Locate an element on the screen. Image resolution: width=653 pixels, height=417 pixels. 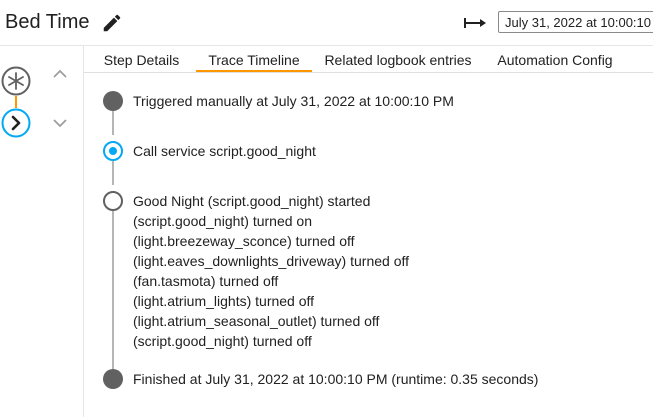
finished-node is located at coordinates (113, 379).